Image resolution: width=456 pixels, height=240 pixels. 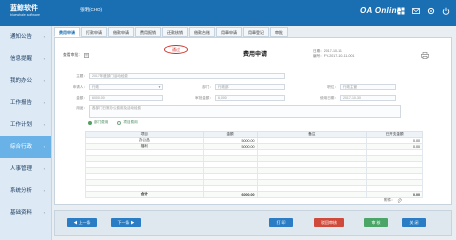 I want to click on logo: 蓝鲸软件 bluewhale software, so click(x=26, y=11).